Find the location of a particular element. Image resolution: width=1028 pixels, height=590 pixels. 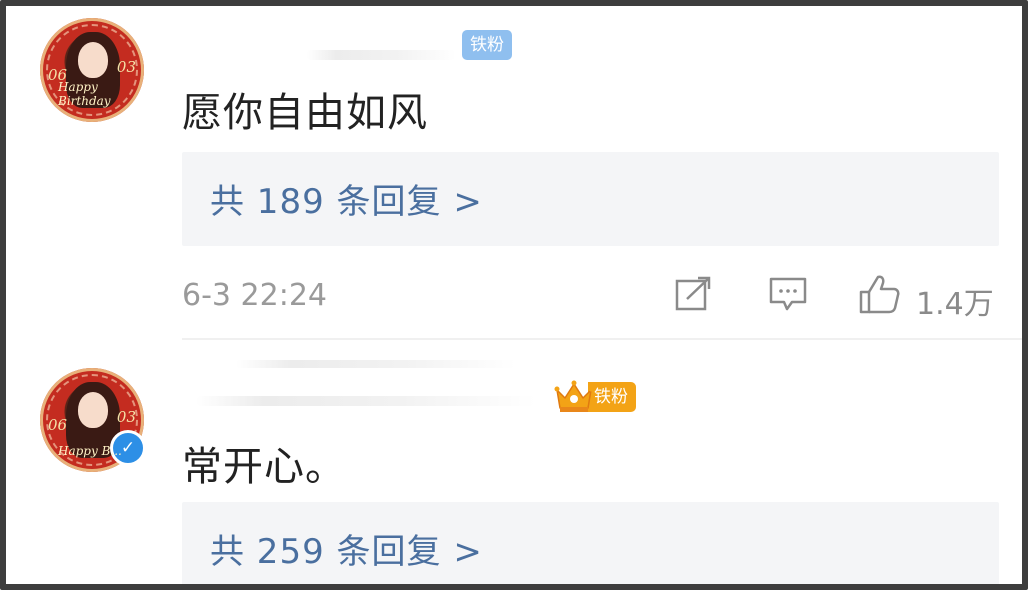

commenter-avatar: 06 03 Happy Birthday is located at coordinates (92, 70).